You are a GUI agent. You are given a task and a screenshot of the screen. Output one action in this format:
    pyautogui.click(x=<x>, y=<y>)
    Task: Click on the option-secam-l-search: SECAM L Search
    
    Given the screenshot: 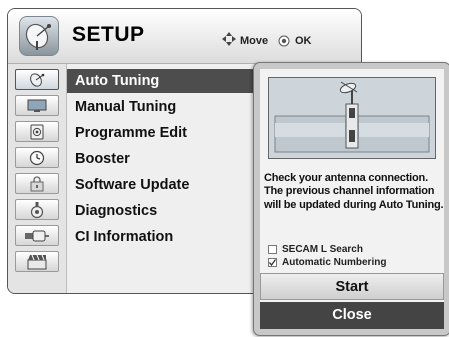 What is the action you would take?
    pyautogui.click(x=315, y=249)
    